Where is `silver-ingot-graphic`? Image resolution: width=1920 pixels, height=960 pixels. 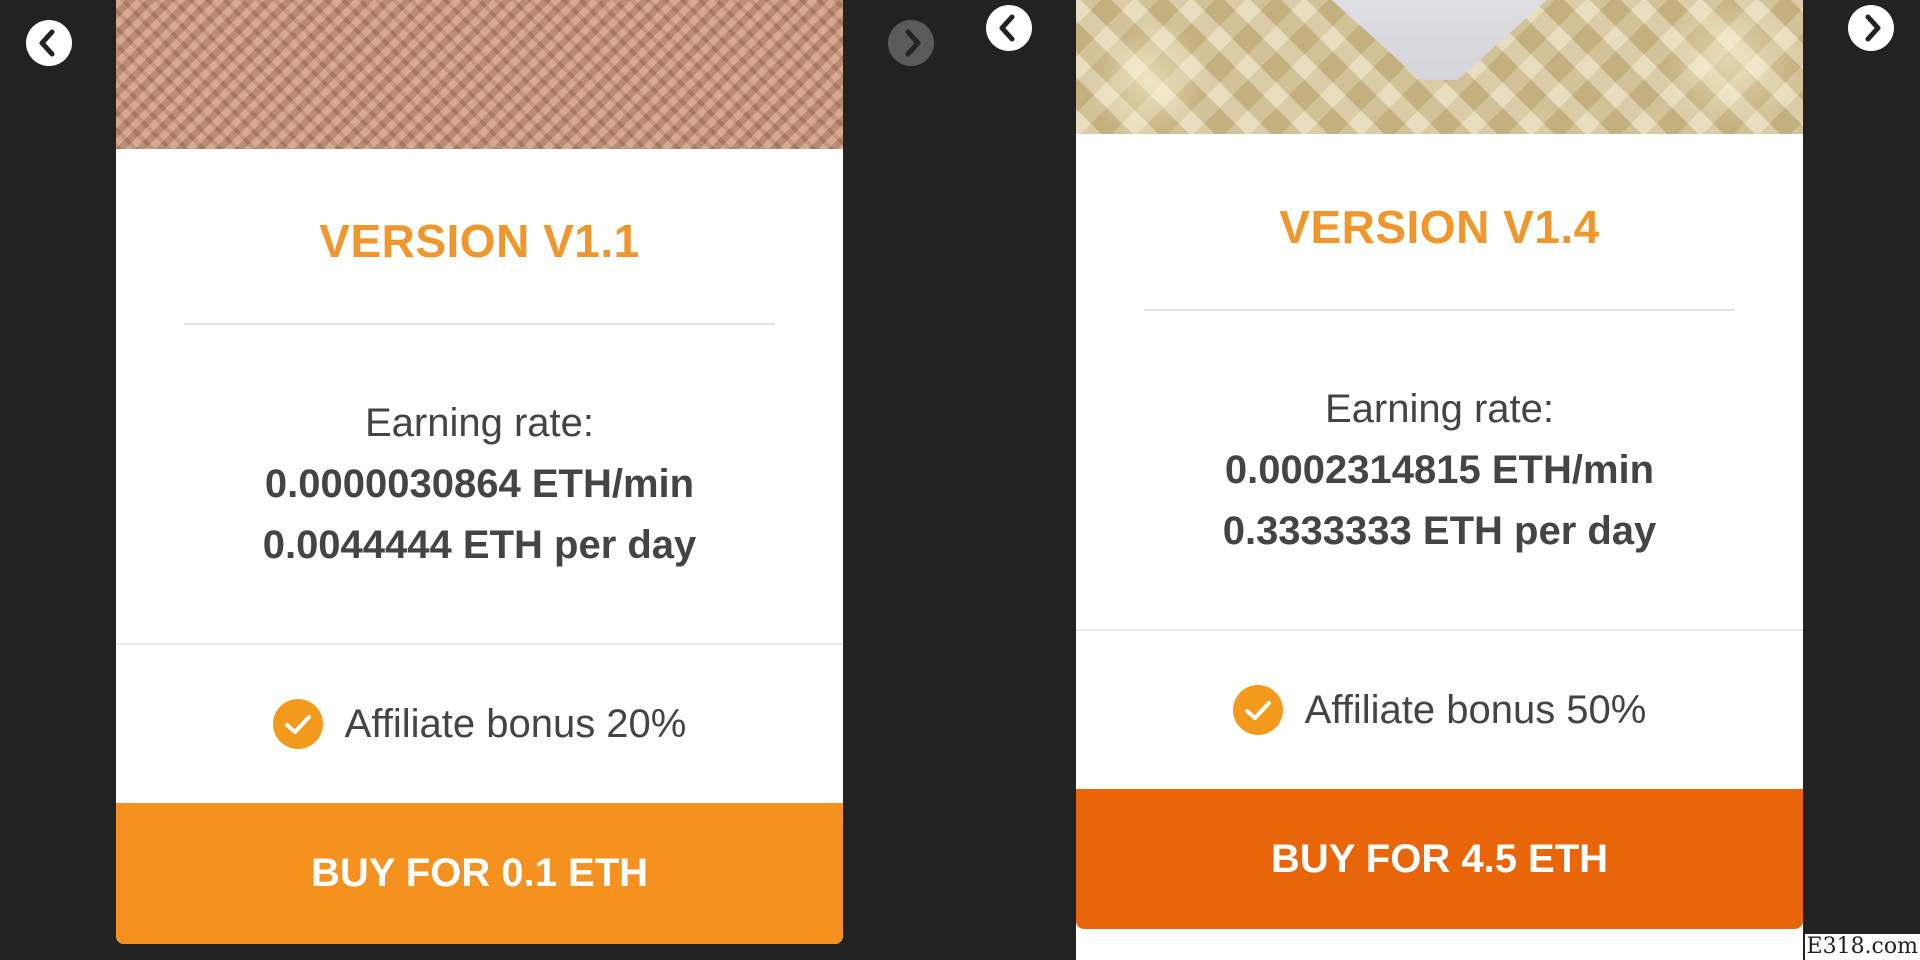 silver-ingot-graphic is located at coordinates (1439, 40).